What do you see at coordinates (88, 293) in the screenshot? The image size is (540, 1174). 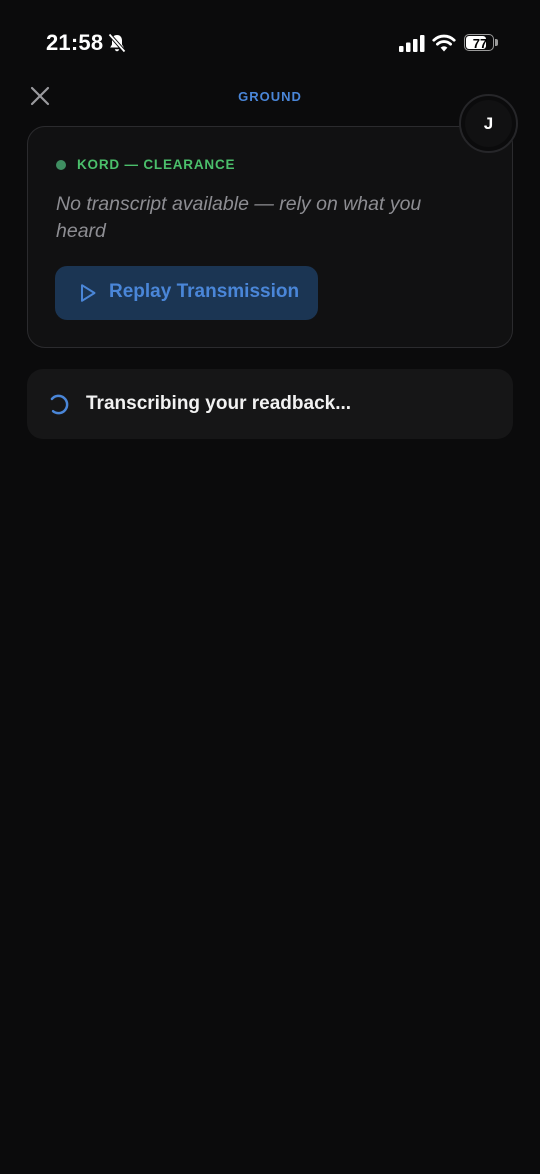 I see `play-icon` at bounding box center [88, 293].